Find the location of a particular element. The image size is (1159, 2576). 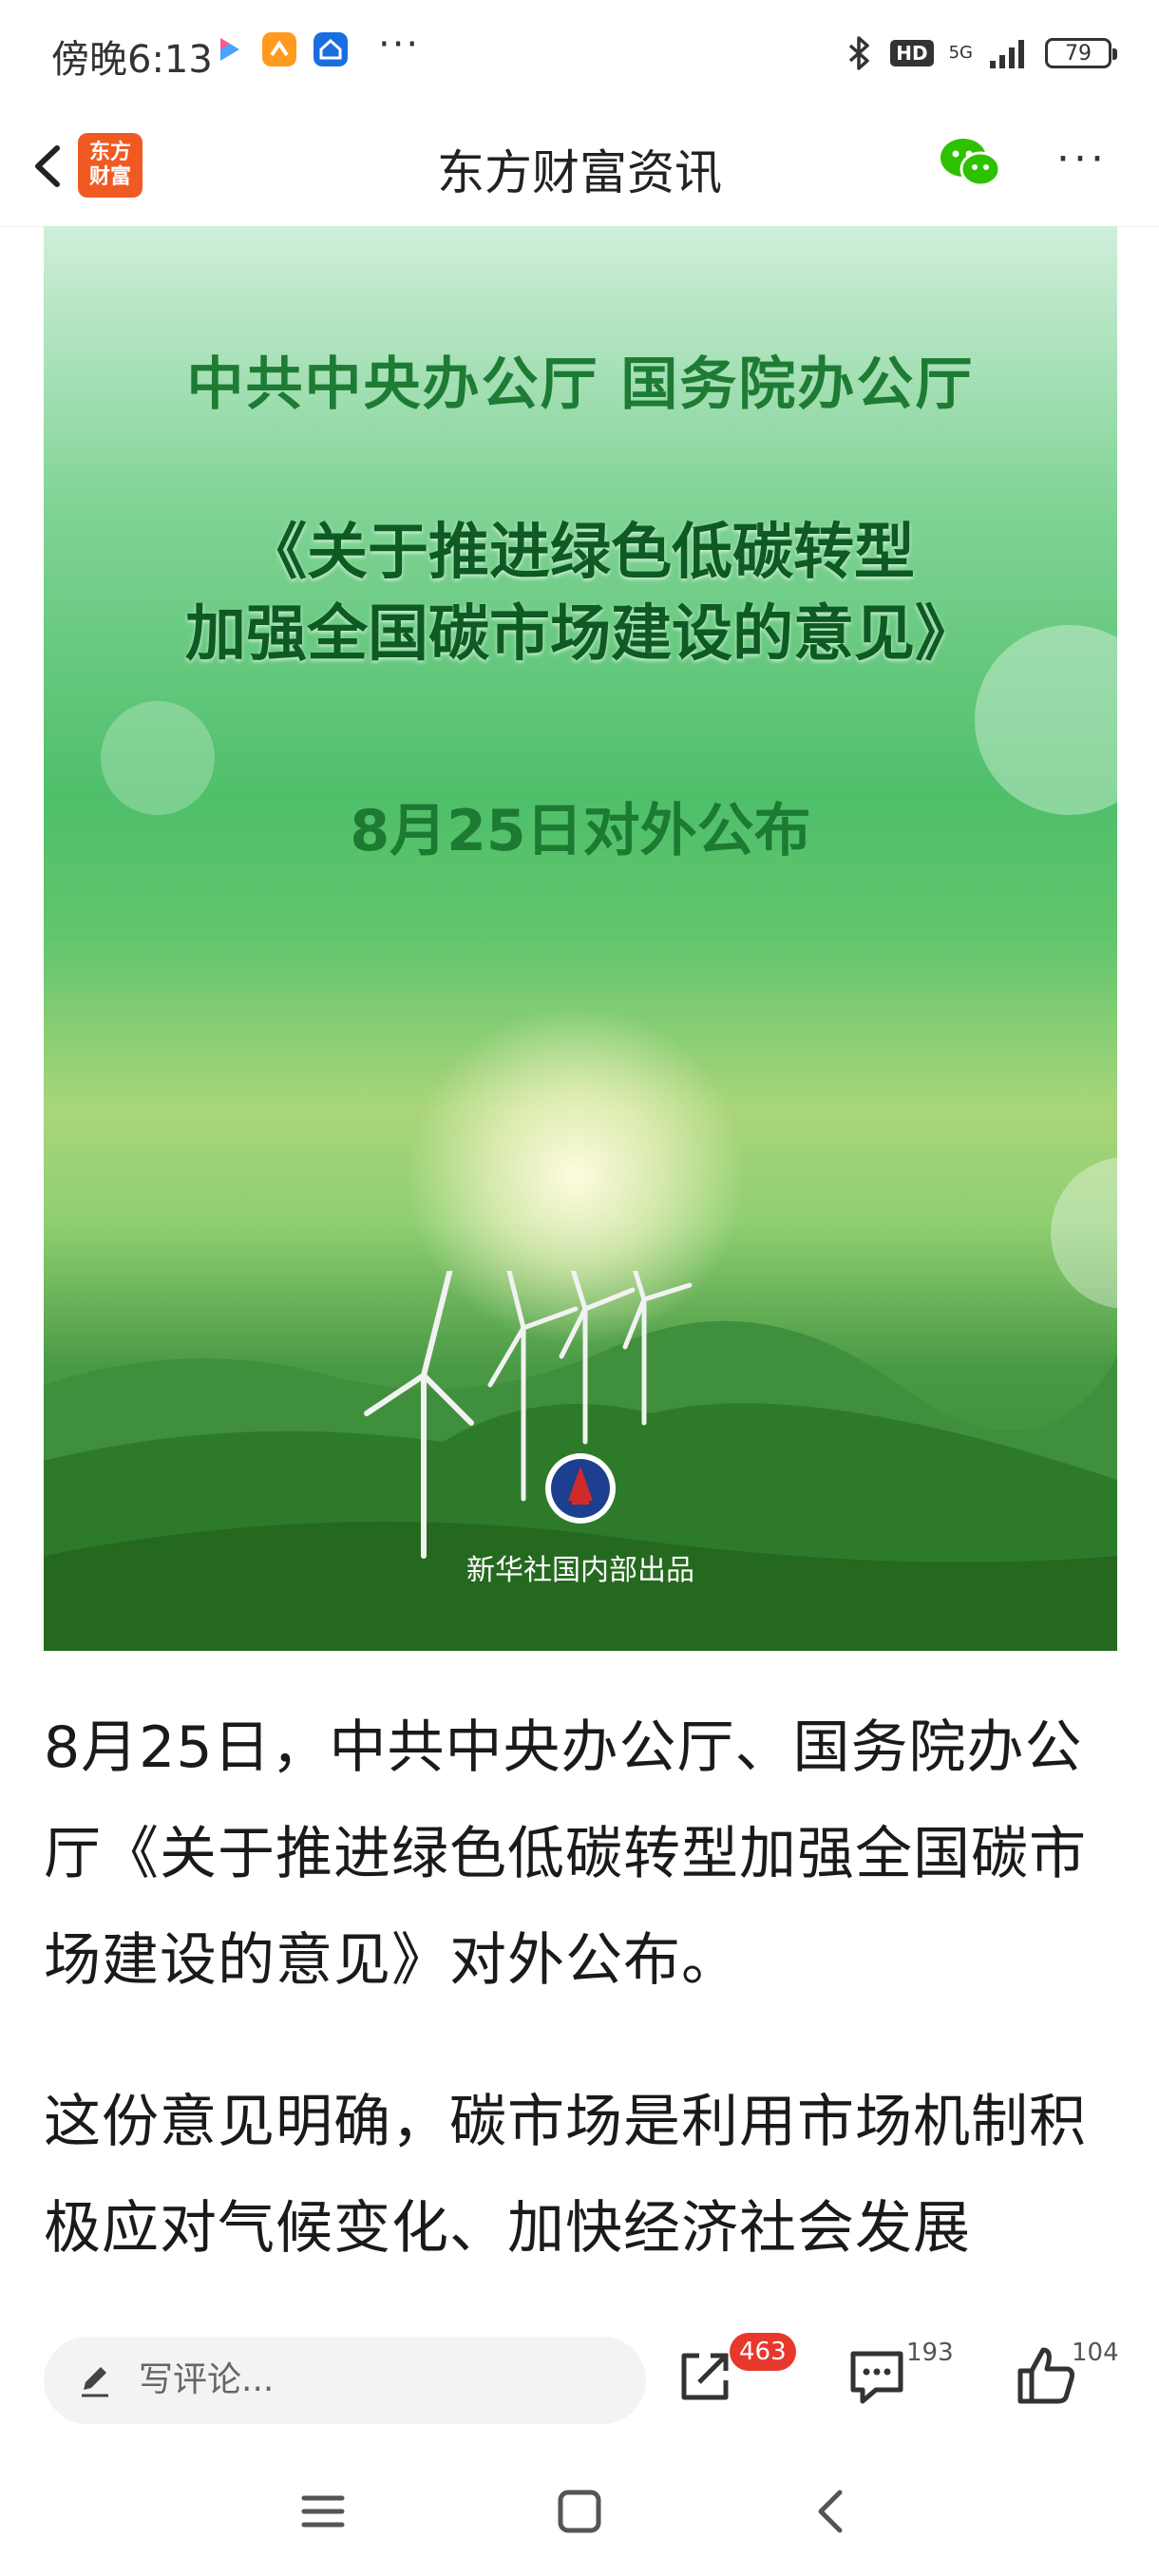

like-count: 104 is located at coordinates (1095, 2353).